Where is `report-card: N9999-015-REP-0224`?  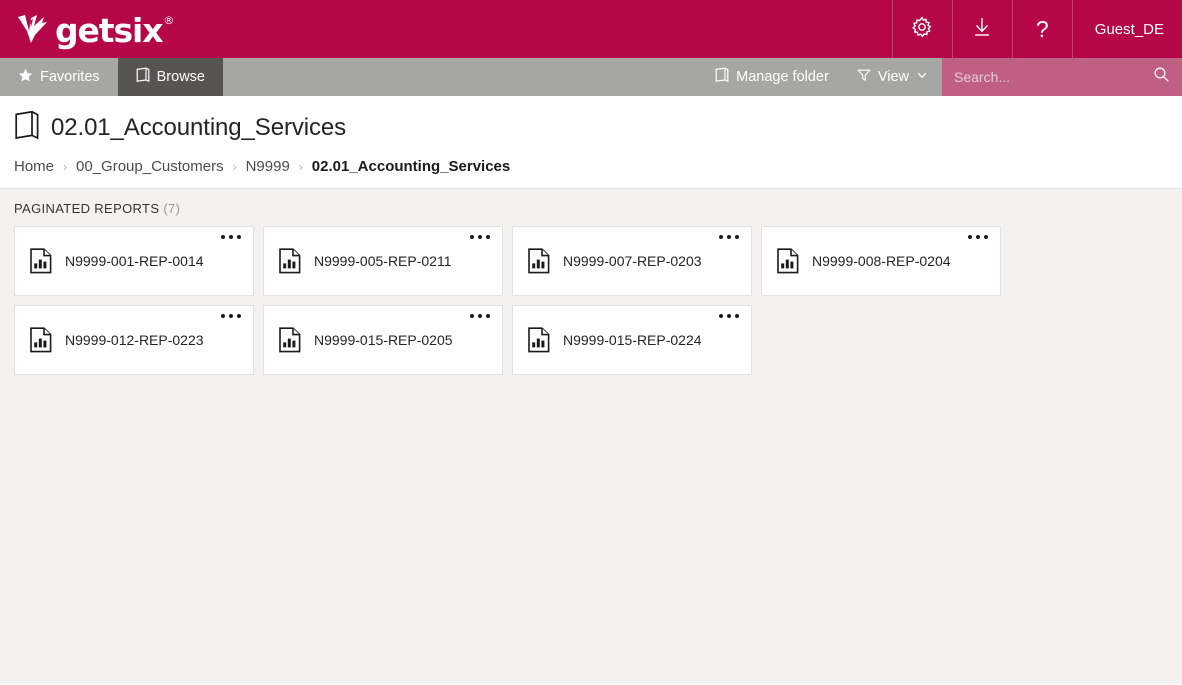
report-card: N9999-015-REP-0224 is located at coordinates (632, 340).